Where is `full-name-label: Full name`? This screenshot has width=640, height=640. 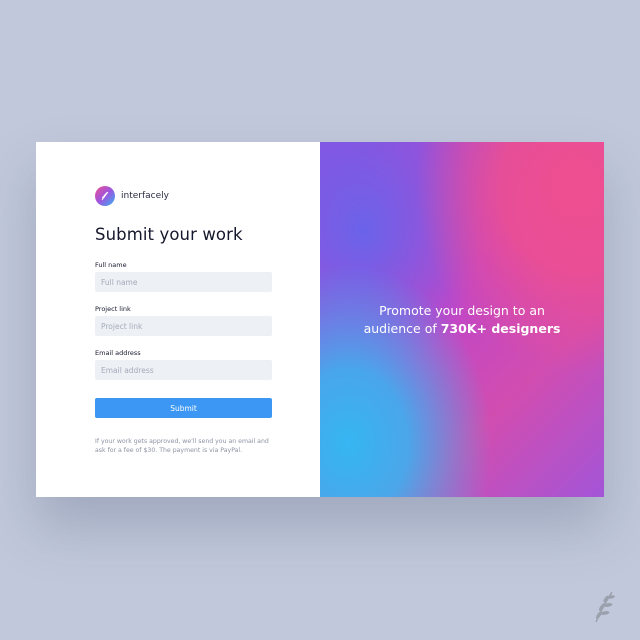 full-name-label: Full name is located at coordinates (111, 265).